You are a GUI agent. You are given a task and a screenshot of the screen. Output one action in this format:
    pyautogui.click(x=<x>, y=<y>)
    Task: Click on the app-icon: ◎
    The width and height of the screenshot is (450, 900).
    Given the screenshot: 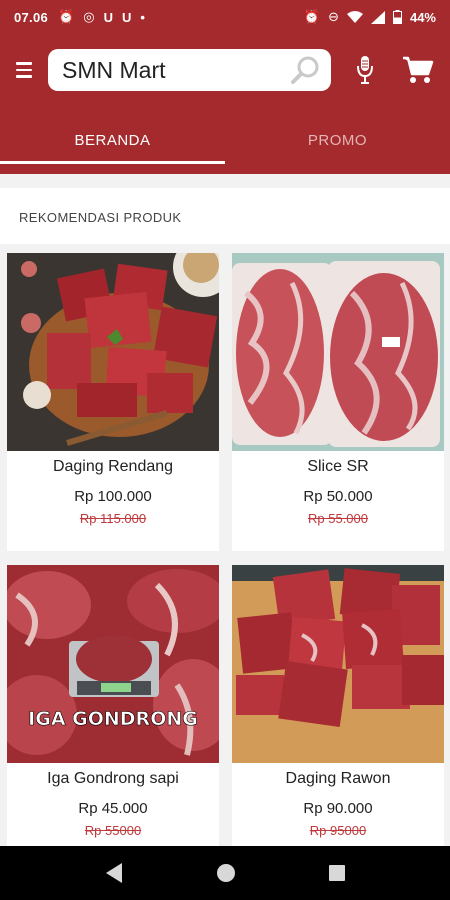 What is the action you would take?
    pyautogui.click(x=89, y=16)
    